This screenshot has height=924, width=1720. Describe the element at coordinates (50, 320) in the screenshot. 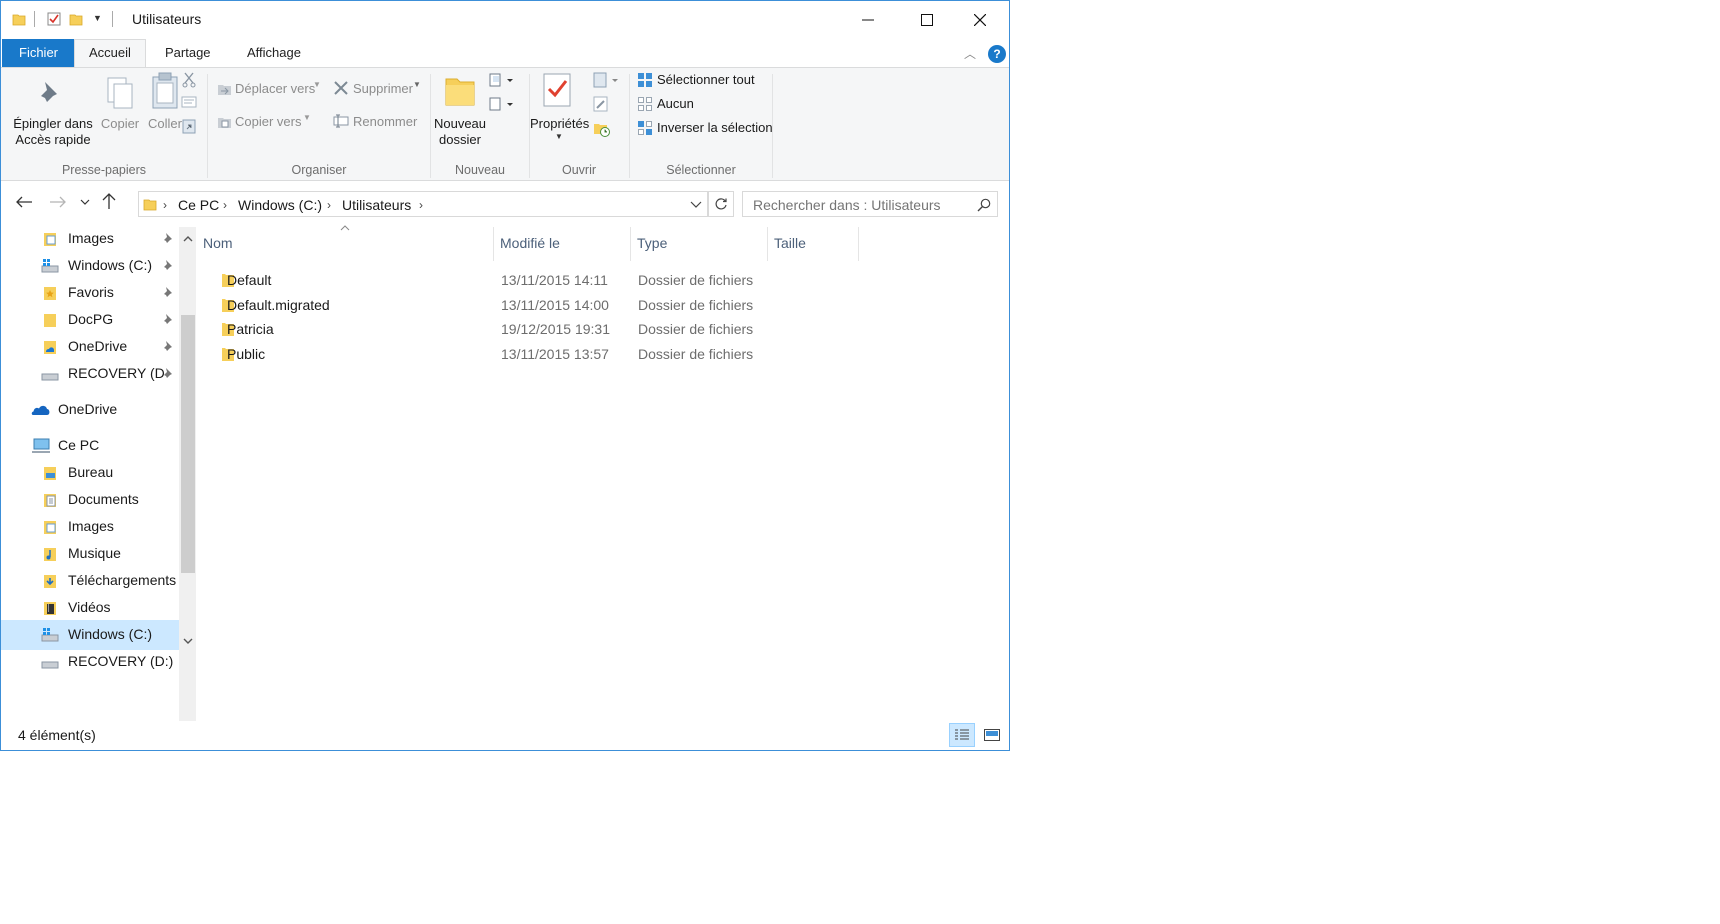

I see `folder-icon` at that location.